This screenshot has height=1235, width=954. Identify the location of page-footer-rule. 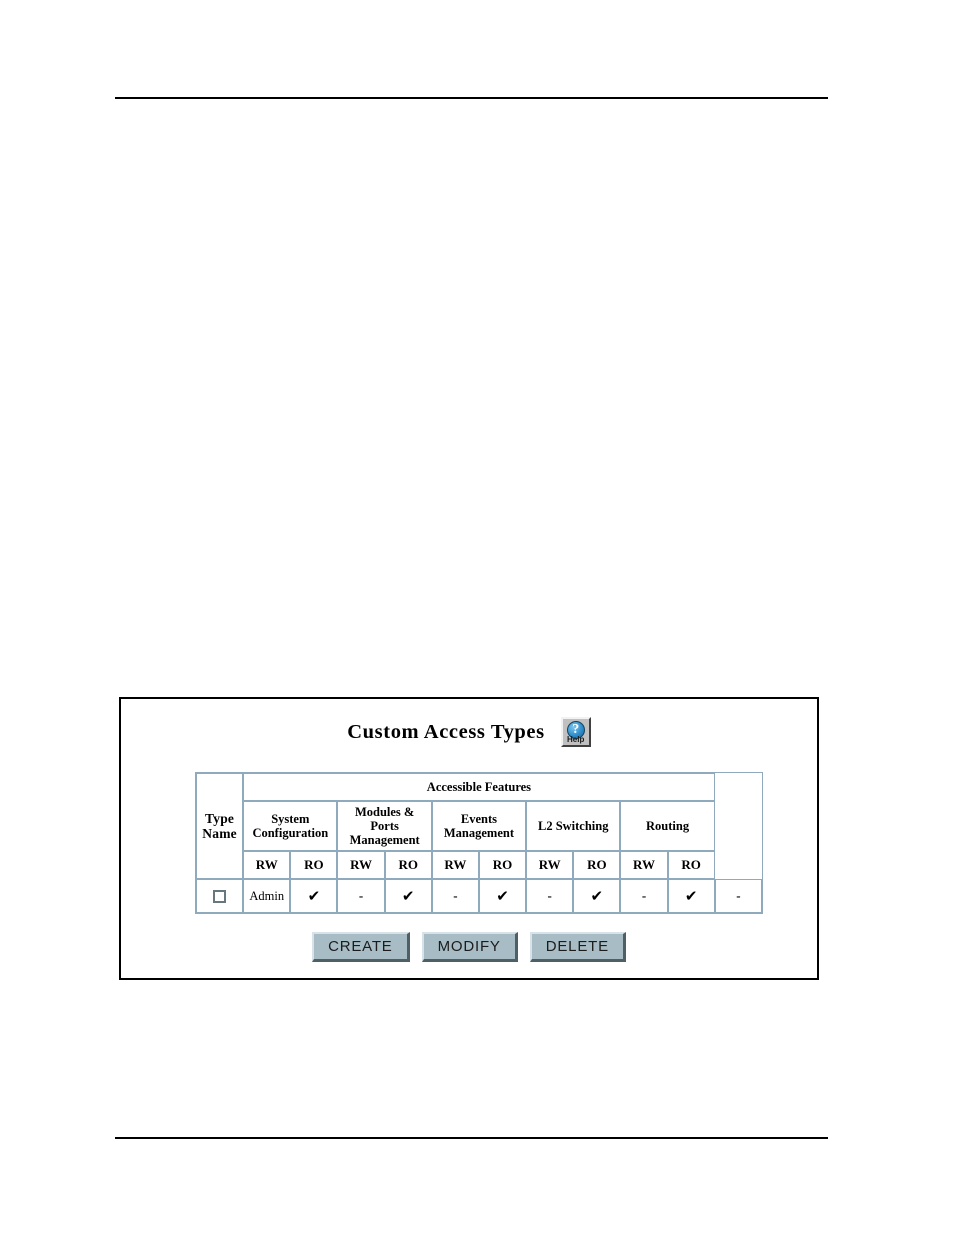
(471, 1138).